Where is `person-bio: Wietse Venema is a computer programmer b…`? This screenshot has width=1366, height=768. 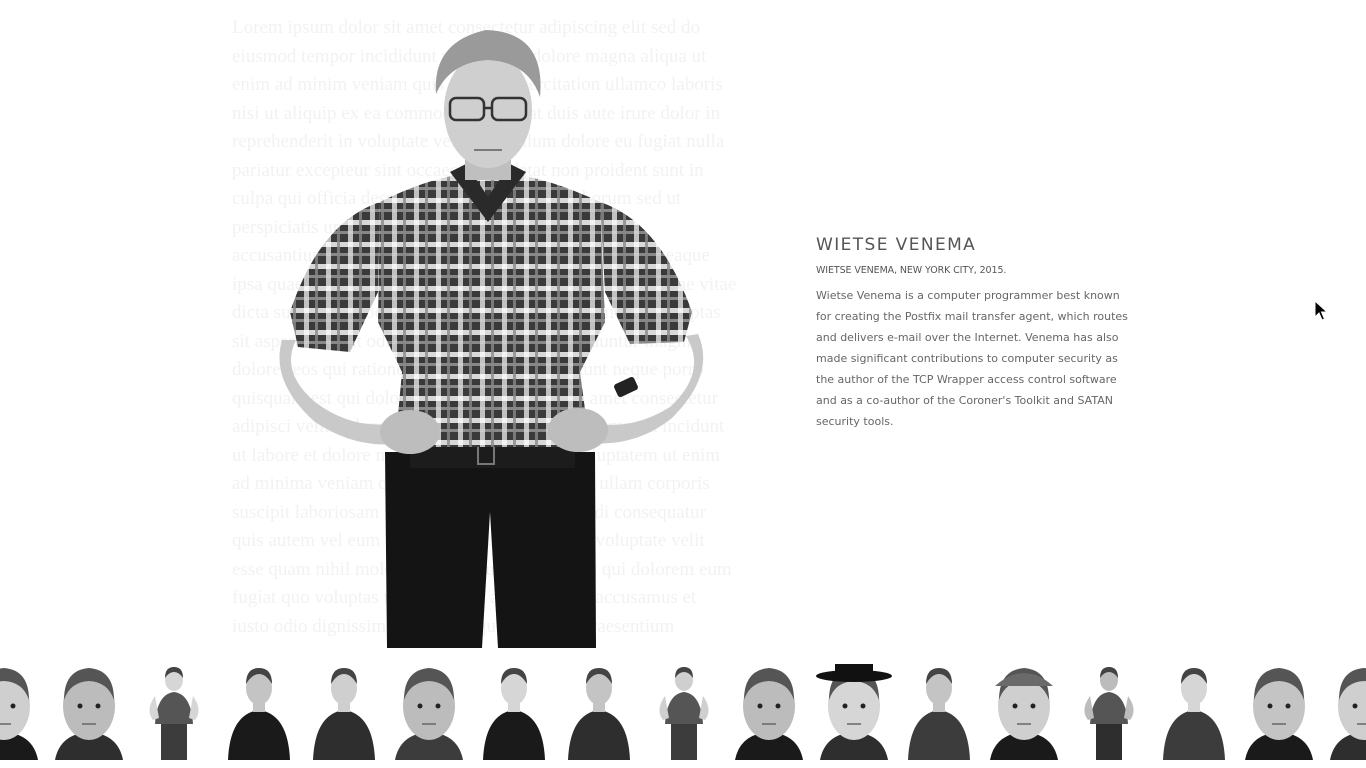 person-bio: Wietse Venema is a computer programmer b… is located at coordinates (972, 358).